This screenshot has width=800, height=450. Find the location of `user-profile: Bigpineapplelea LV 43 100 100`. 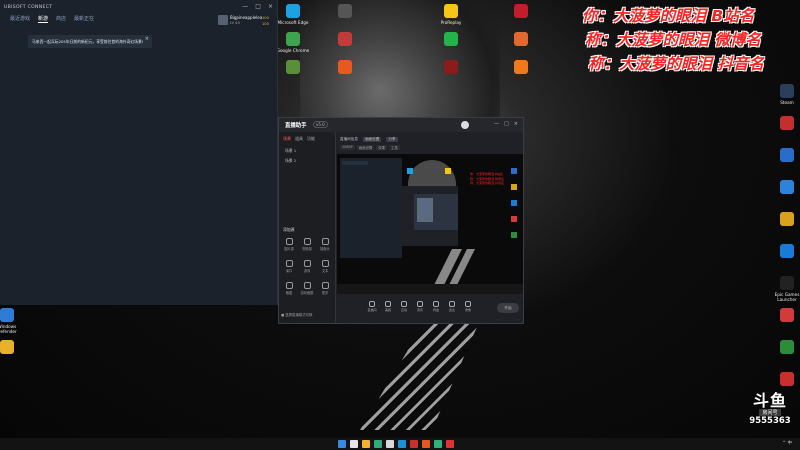

user-profile: Bigpineapplelea LV 43 100 100 is located at coordinates (245, 23).